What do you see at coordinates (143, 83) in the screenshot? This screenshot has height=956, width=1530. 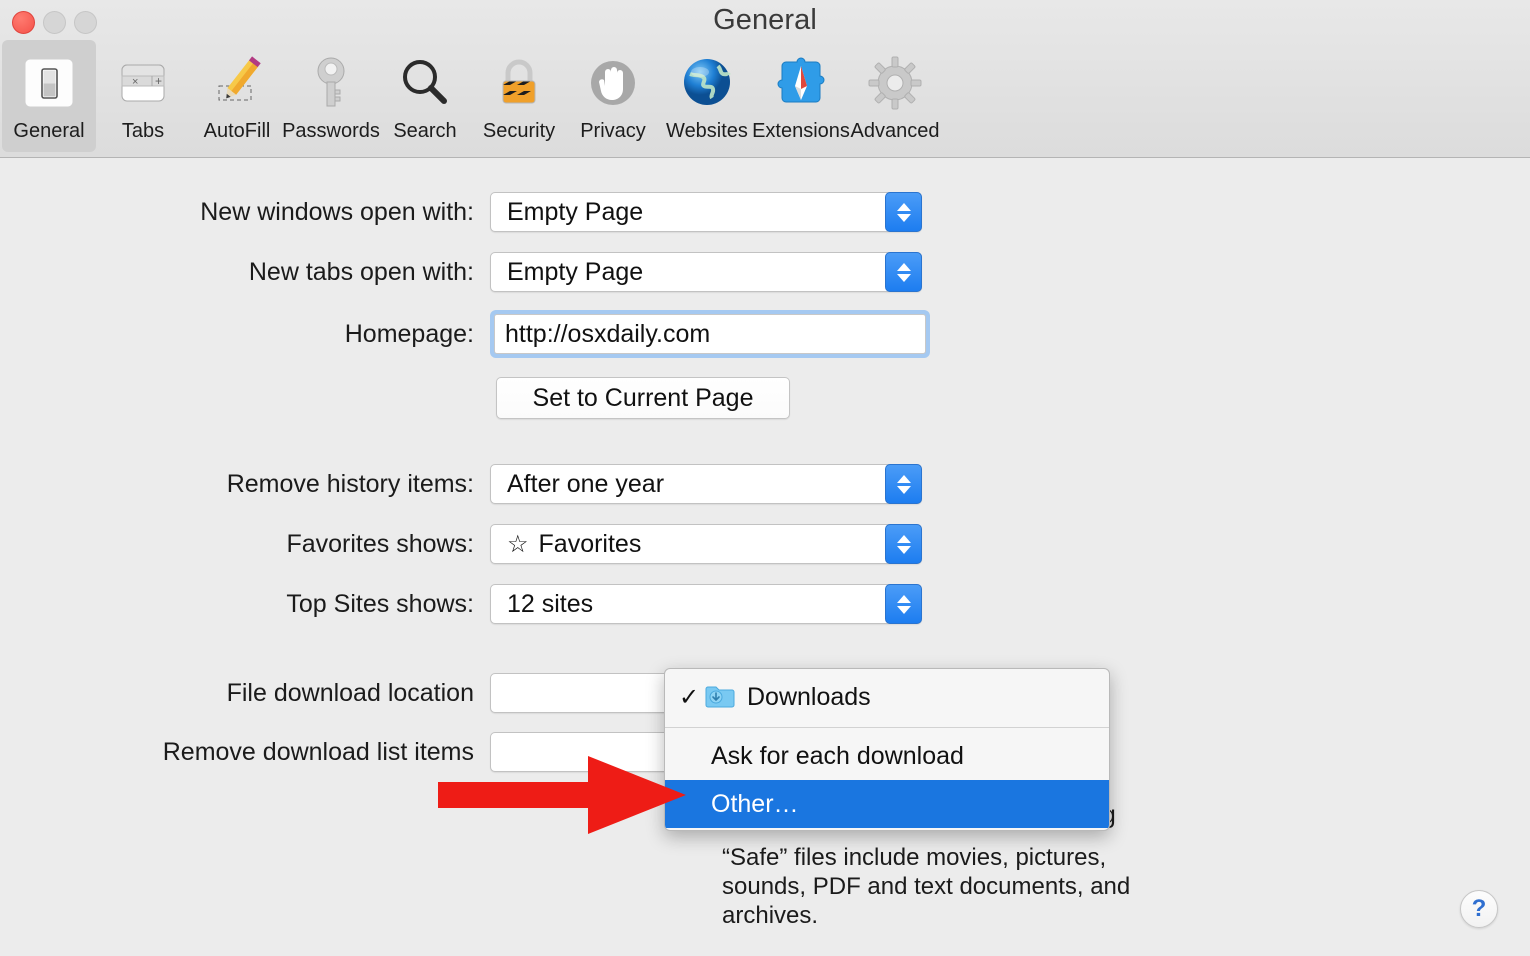 I see `browser-tabs-icon: × +` at bounding box center [143, 83].